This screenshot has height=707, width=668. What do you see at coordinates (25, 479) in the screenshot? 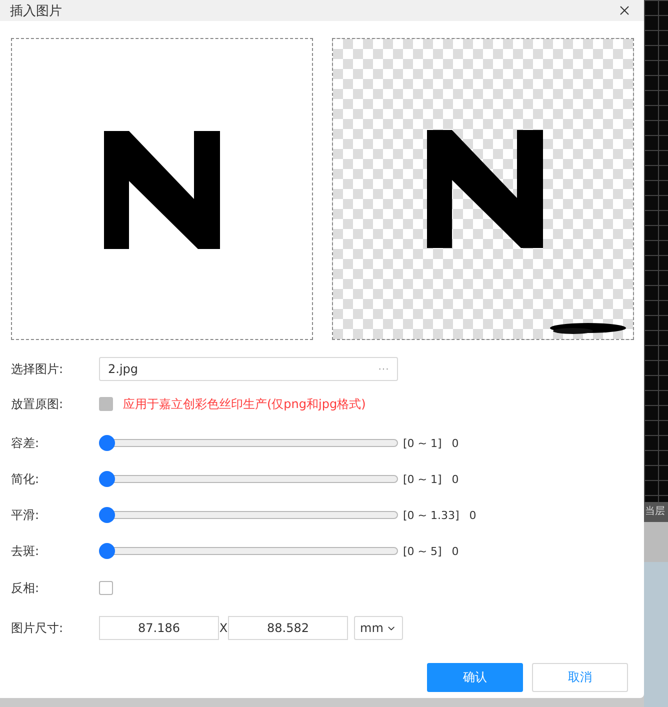
I see `field-label: 简化:` at bounding box center [25, 479].